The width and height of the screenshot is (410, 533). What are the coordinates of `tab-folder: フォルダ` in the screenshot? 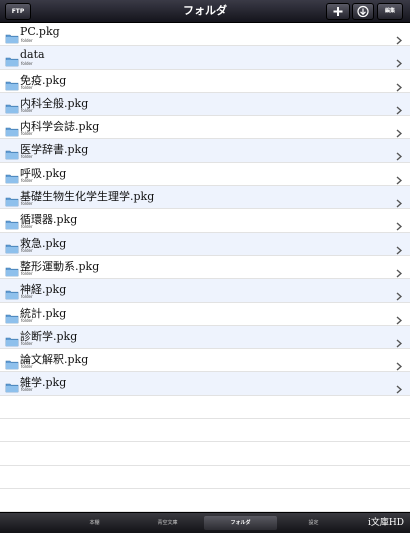 It's located at (240, 523).